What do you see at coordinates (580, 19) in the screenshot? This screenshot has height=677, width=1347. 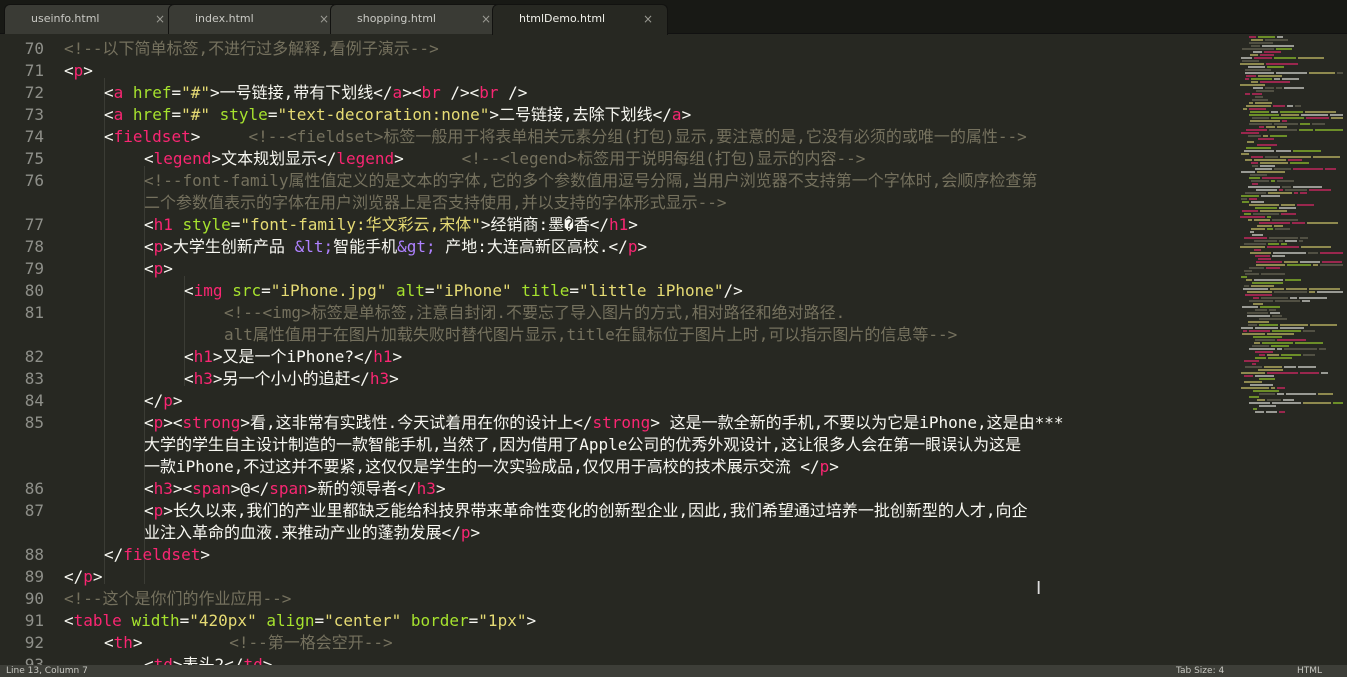 I see `tab-htmldemo: htmlDemo.html ×` at bounding box center [580, 19].